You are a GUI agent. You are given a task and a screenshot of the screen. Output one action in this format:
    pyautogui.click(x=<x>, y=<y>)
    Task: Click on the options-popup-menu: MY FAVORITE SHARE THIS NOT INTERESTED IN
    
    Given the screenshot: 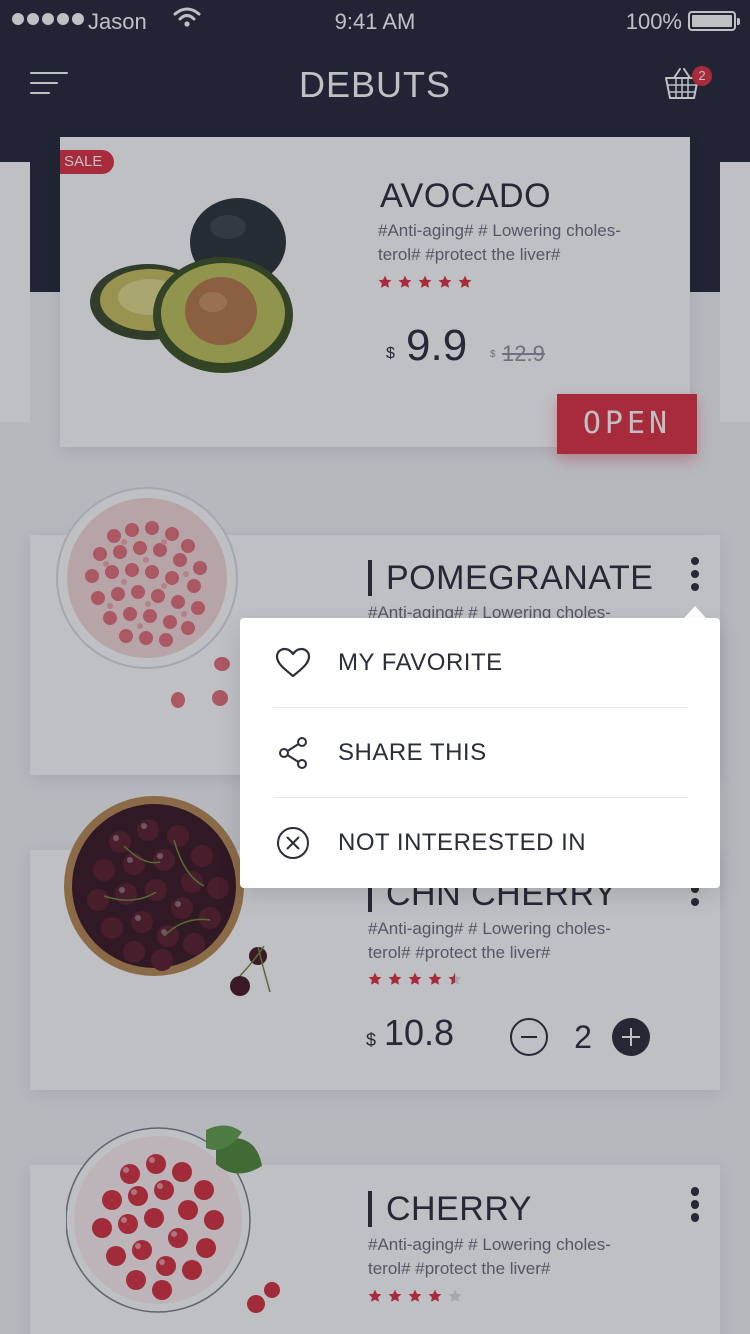 What is the action you would take?
    pyautogui.click(x=480, y=753)
    